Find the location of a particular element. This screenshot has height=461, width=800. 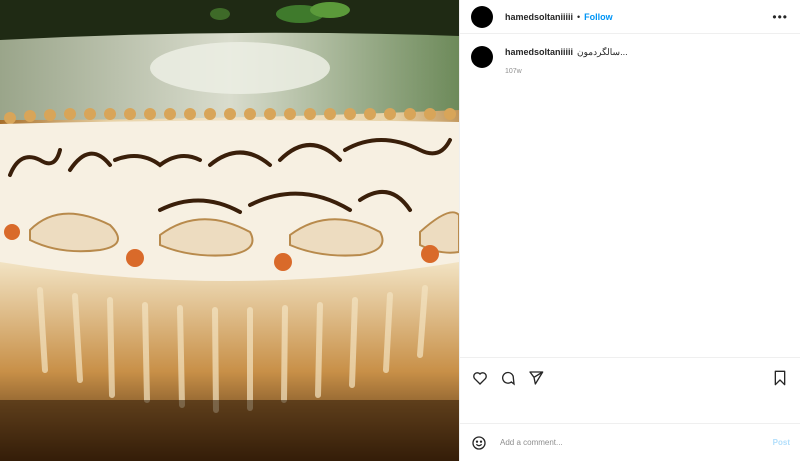

username-link: hamedsoltaniiiii is located at coordinates (539, 17).